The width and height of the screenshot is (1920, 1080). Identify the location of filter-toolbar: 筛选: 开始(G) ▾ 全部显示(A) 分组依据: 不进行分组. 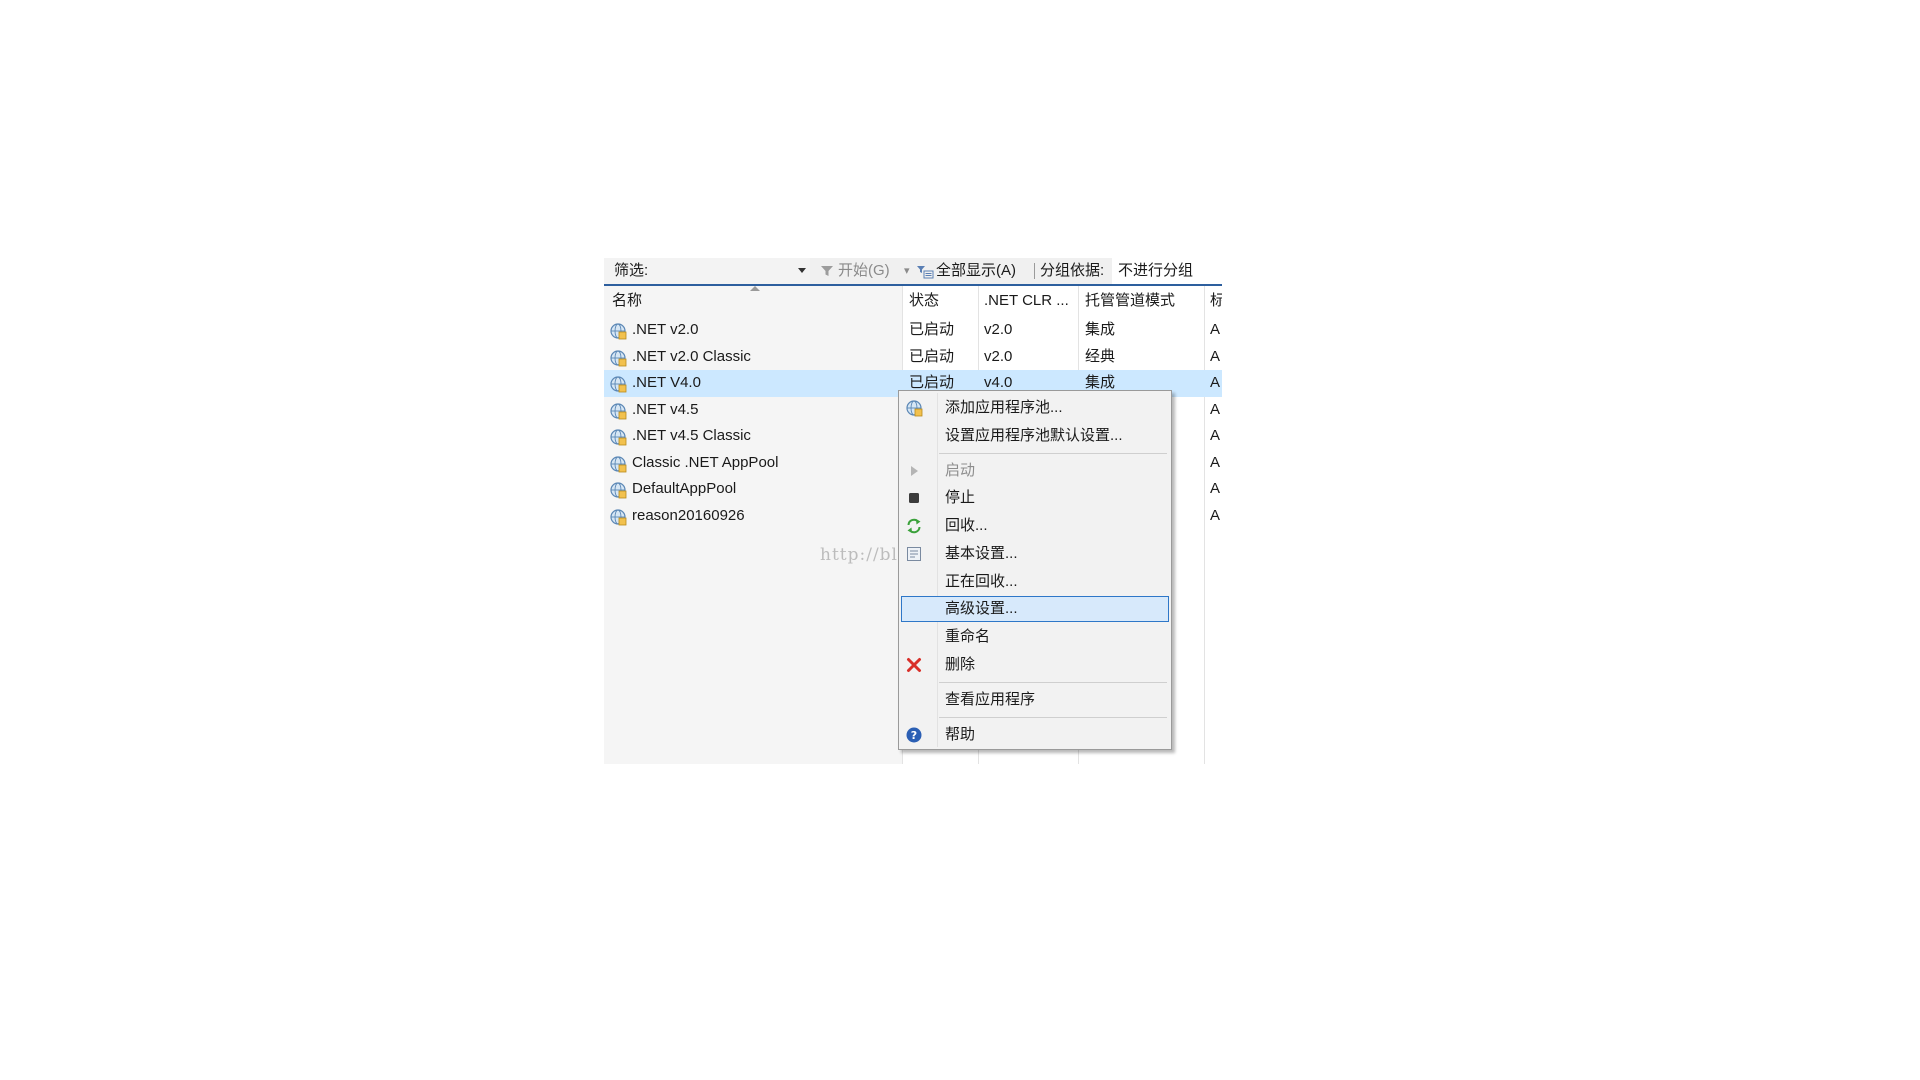
(913, 271).